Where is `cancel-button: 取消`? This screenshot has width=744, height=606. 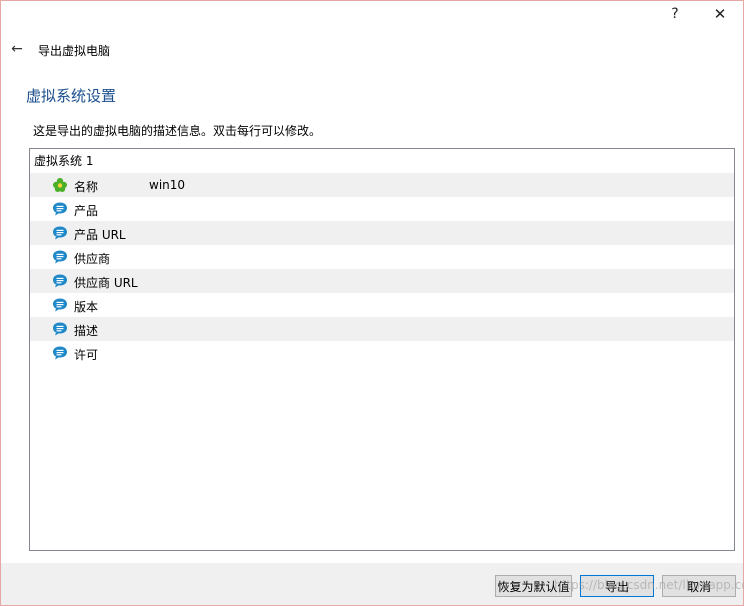
cancel-button: 取消 is located at coordinates (699, 586).